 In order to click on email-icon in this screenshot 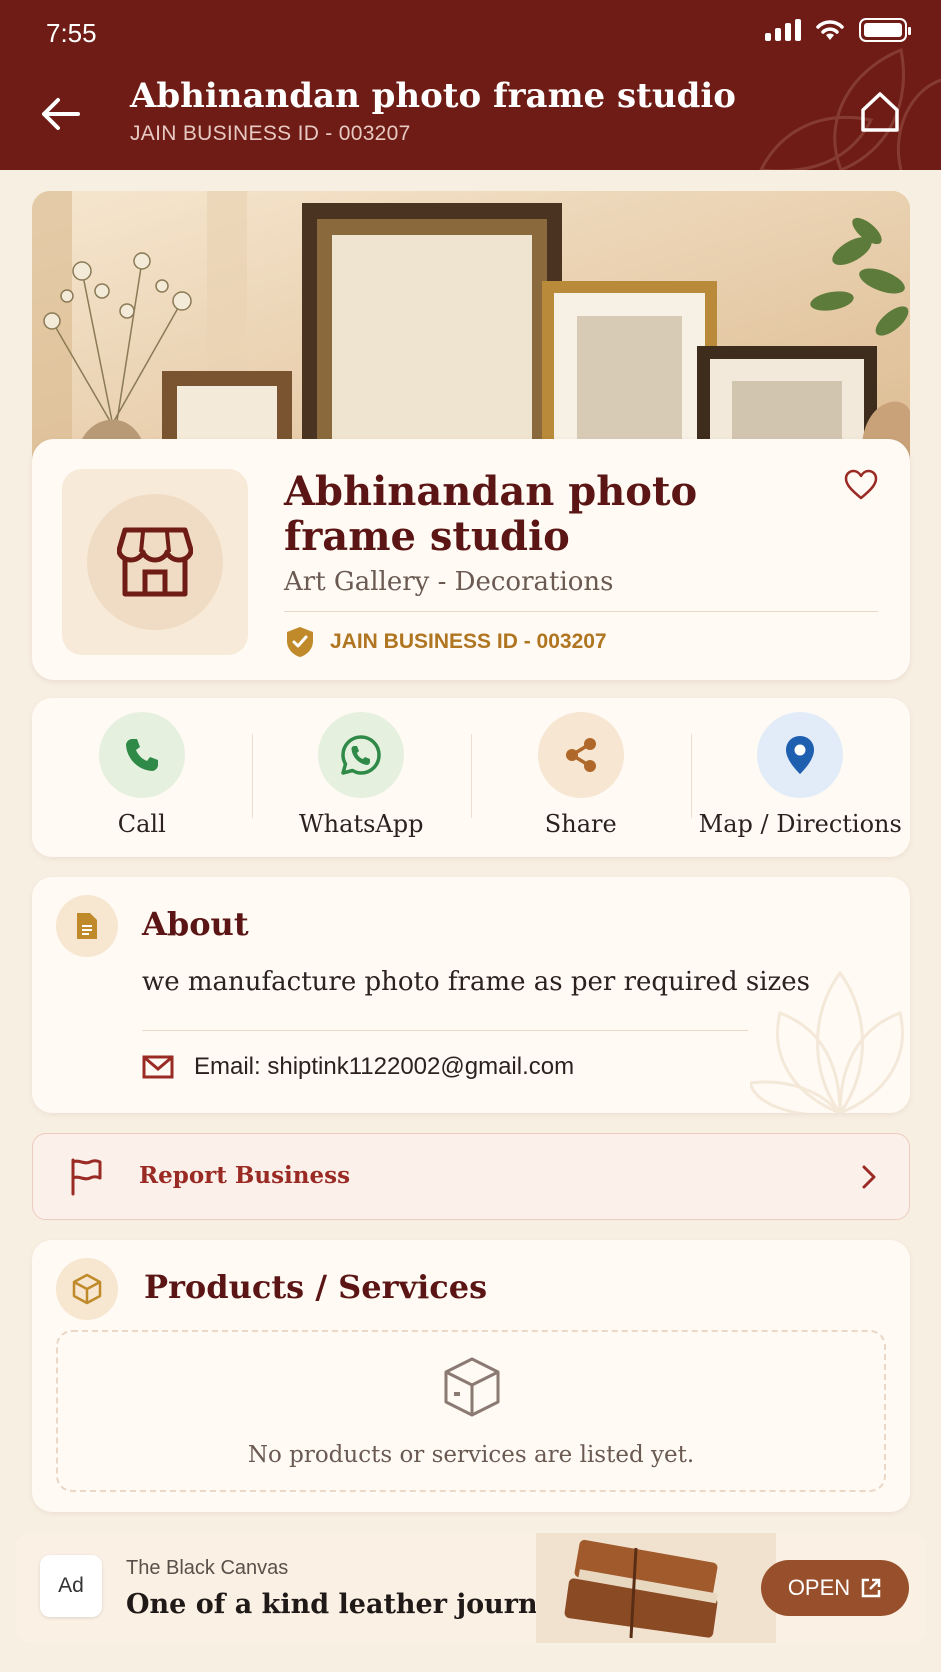, I will do `click(158, 1067)`.